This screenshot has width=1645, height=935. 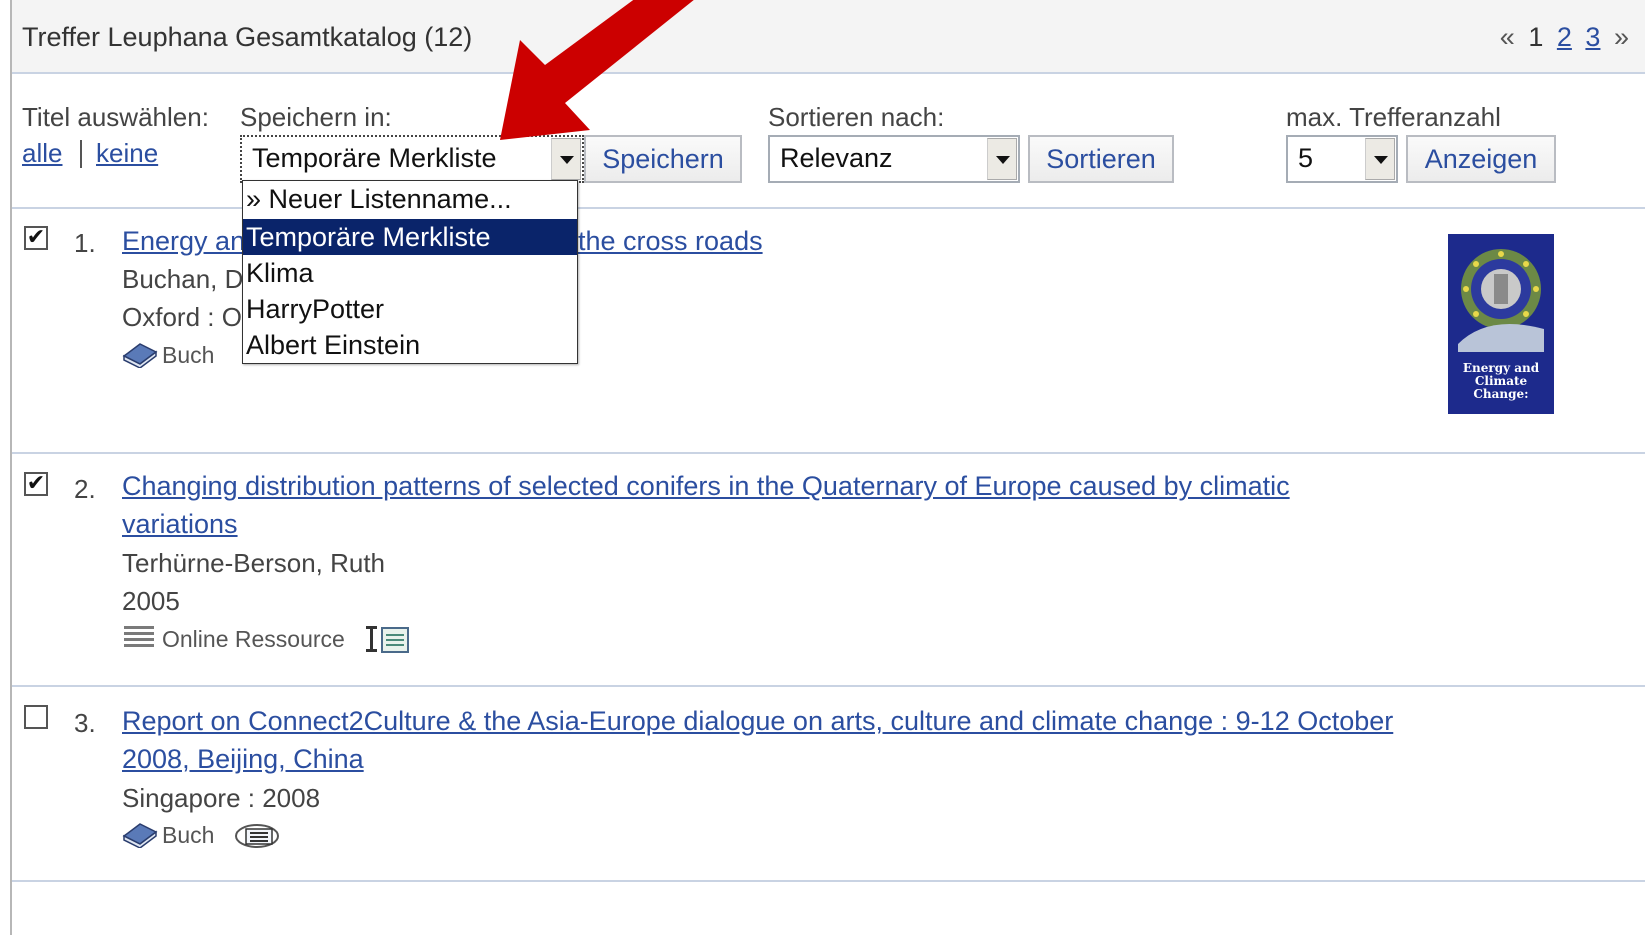 I want to click on annotation-arrow-icon, so click(x=597, y=70).